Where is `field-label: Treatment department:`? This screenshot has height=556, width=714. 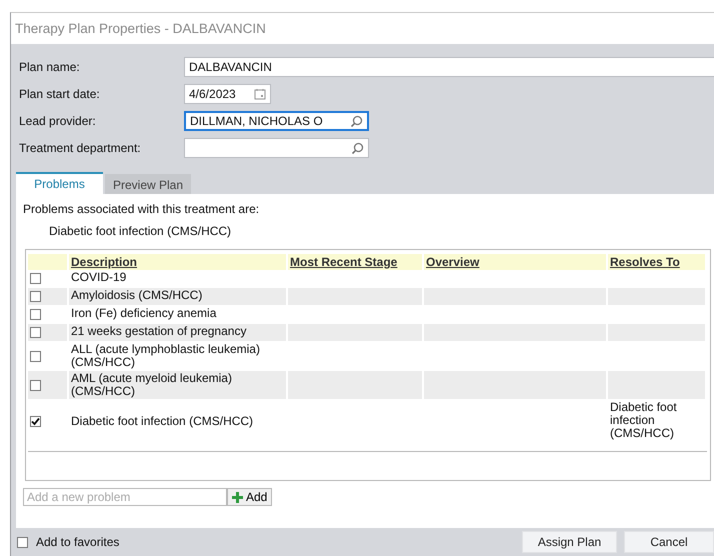 field-label: Treatment department: is located at coordinates (80, 148).